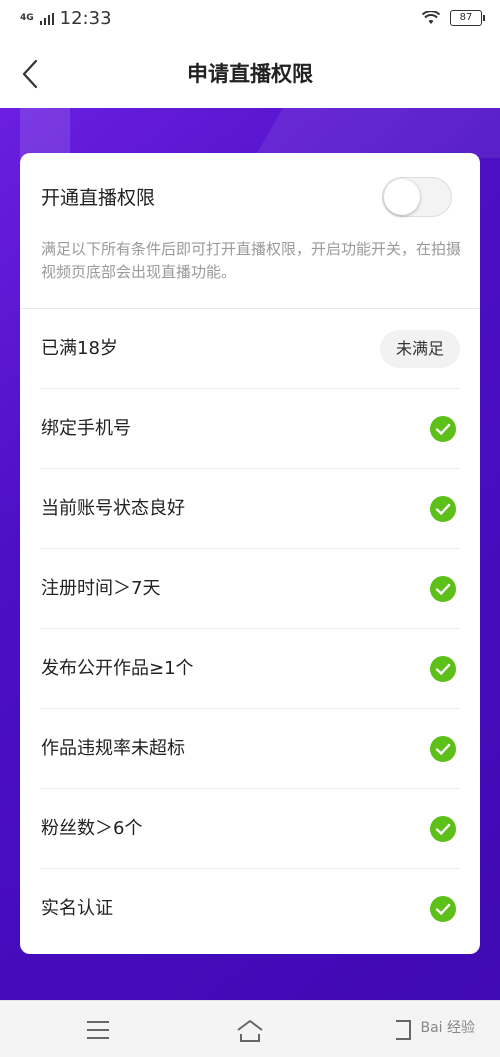  I want to click on live-permission-switch, so click(417, 197).